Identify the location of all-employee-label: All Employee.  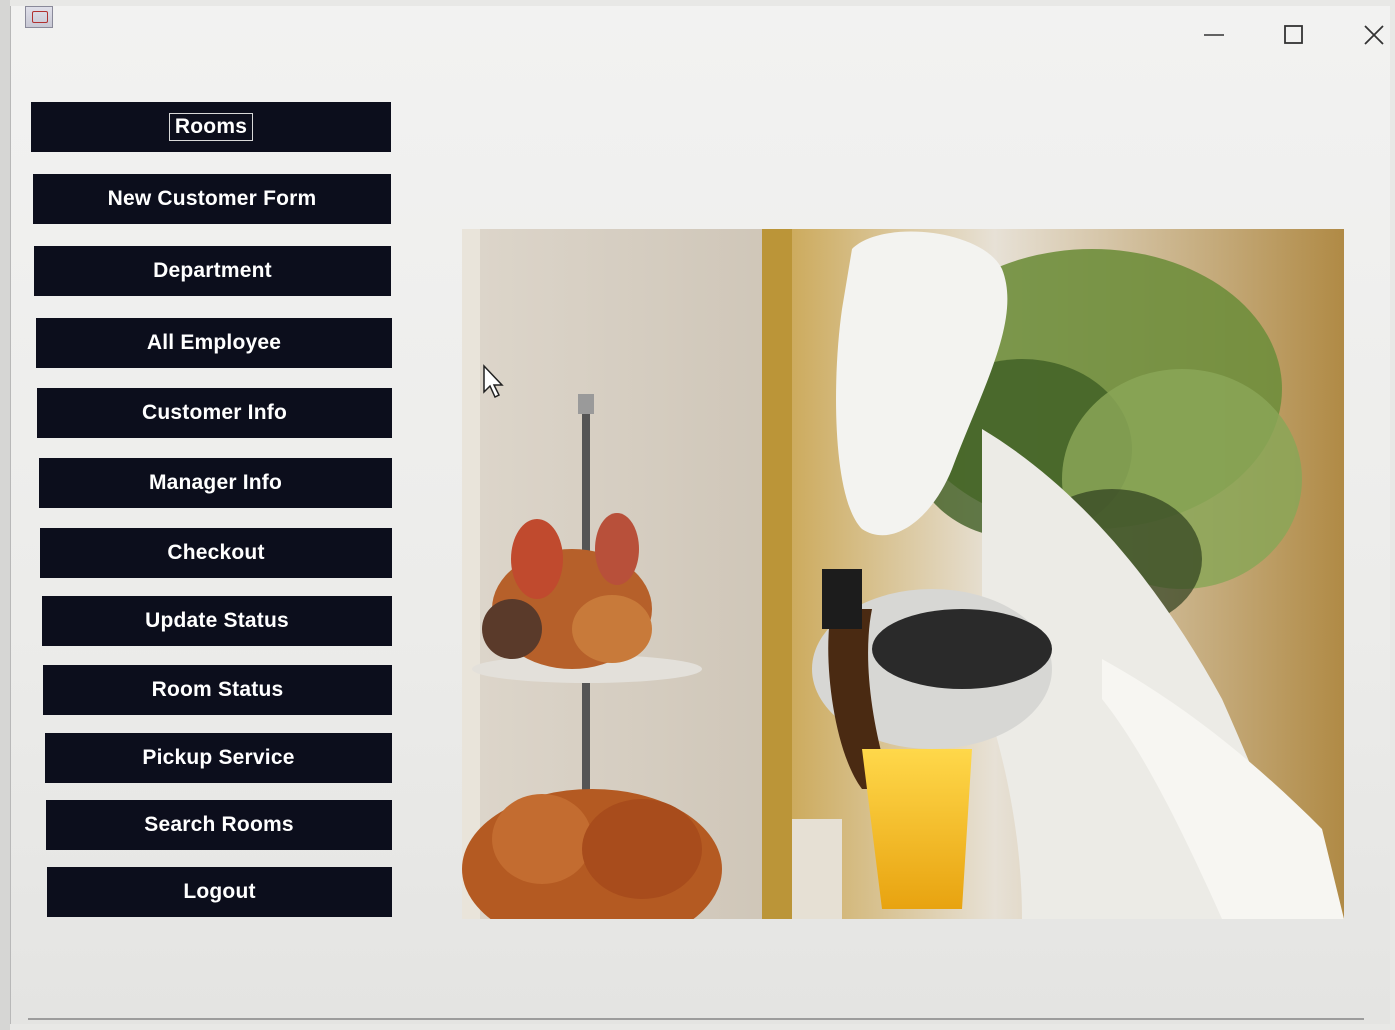
(214, 342).